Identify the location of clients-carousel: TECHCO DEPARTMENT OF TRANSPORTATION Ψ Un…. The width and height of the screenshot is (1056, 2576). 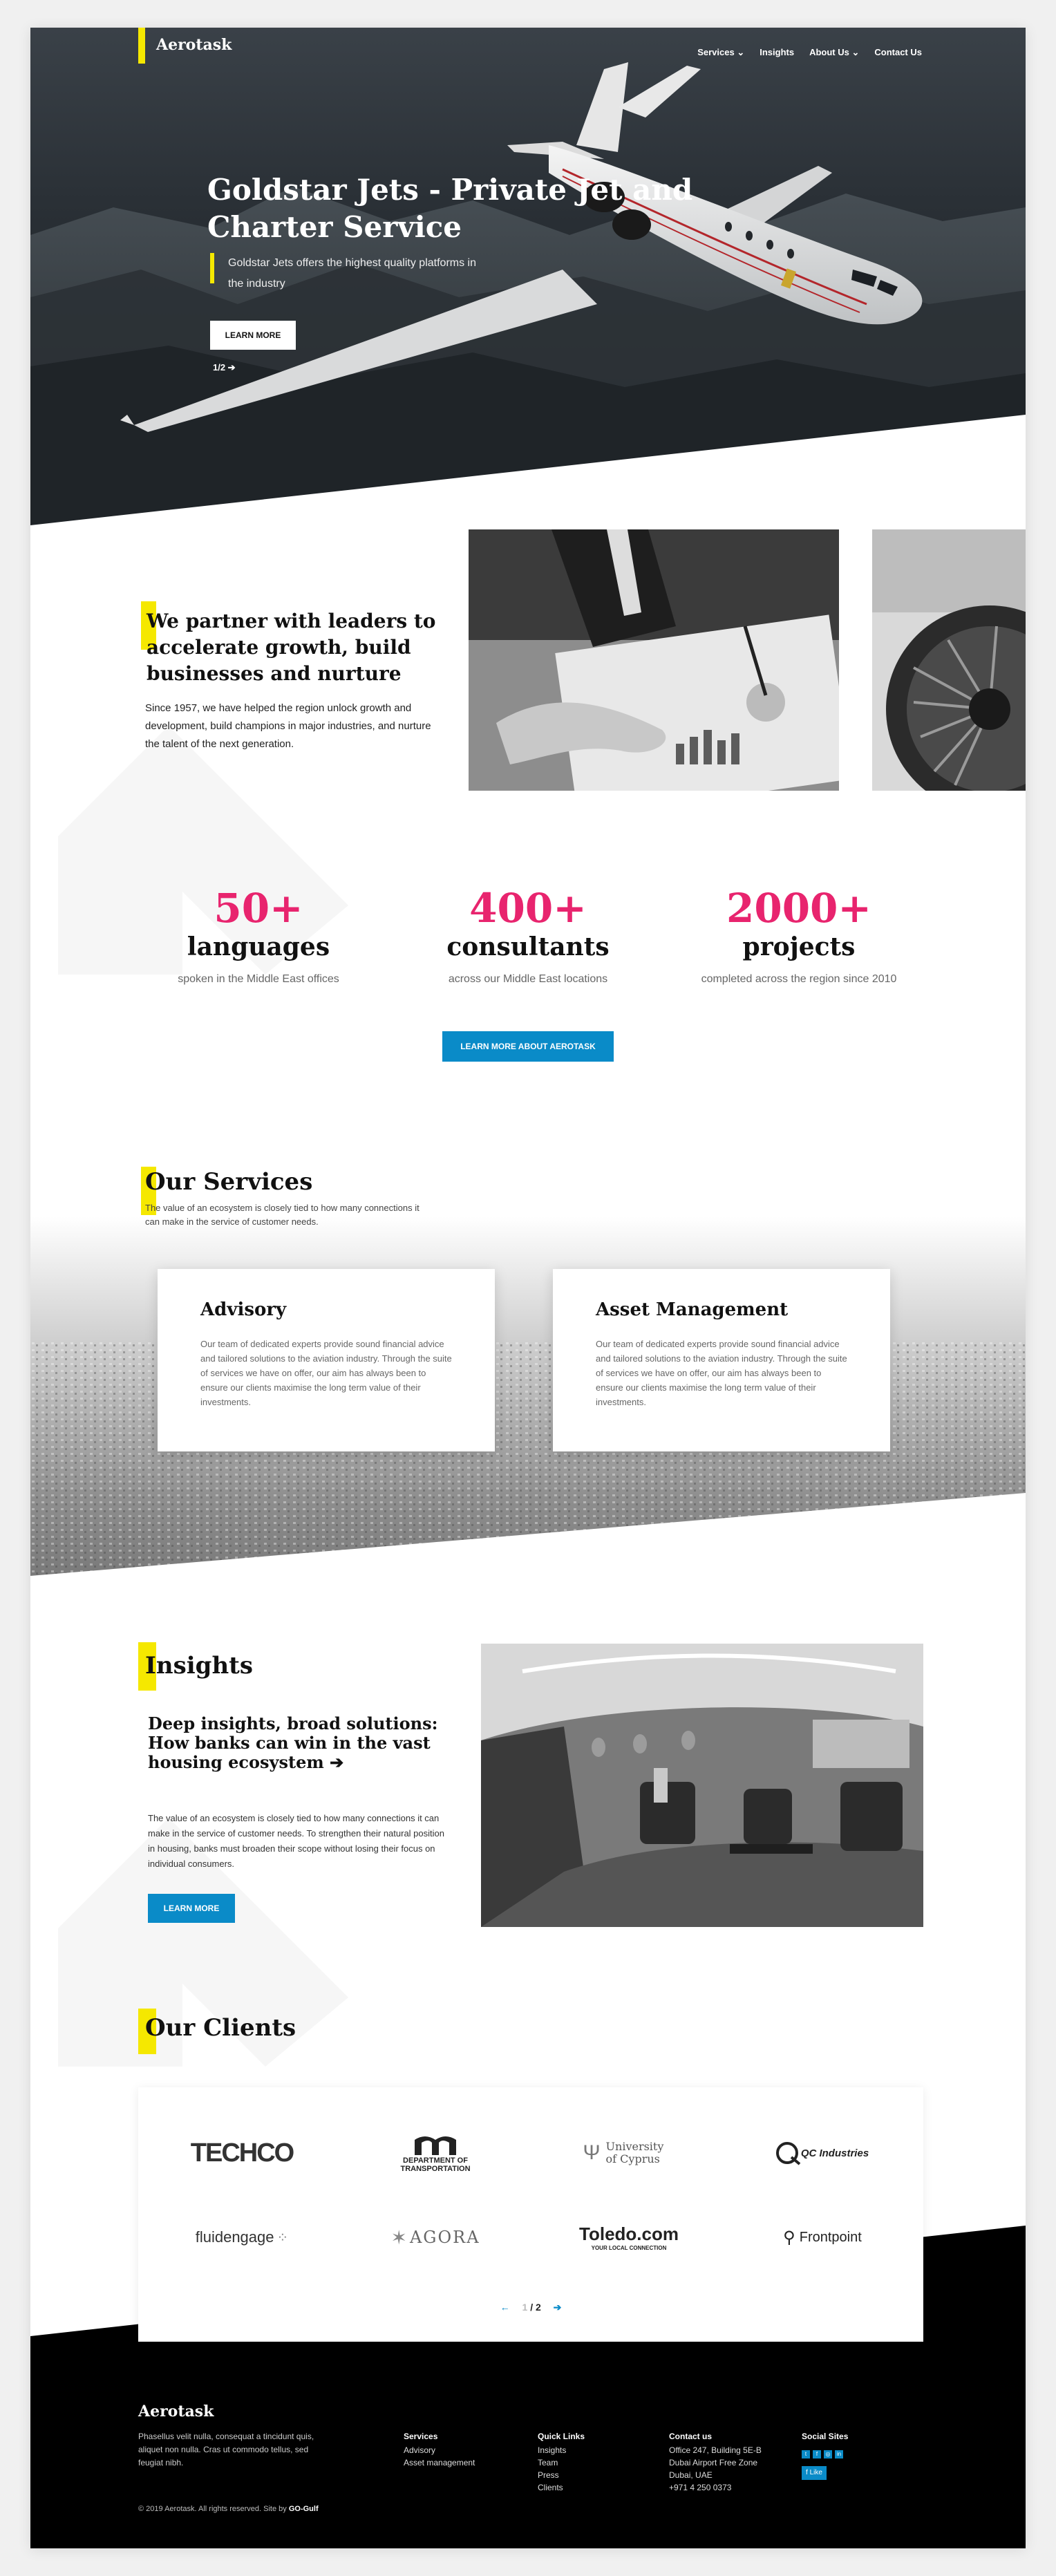
(530, 2214).